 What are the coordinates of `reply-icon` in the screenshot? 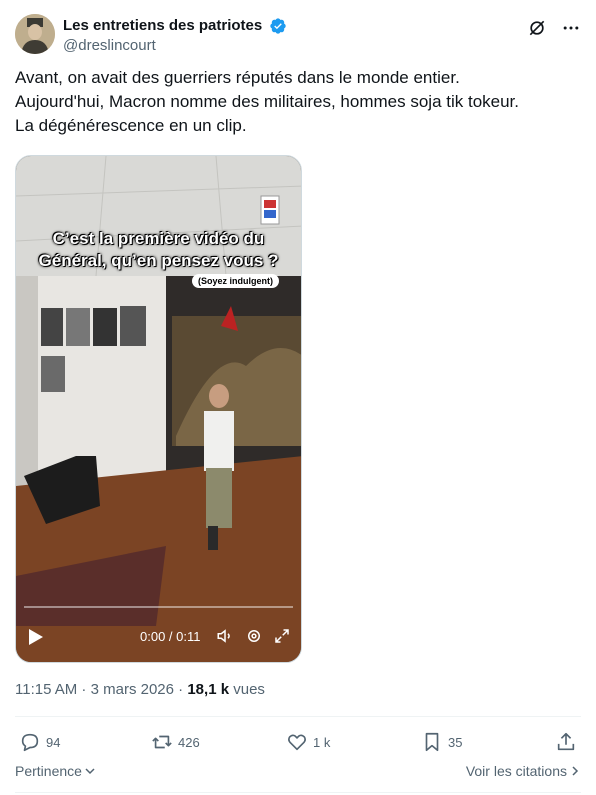 It's located at (30, 742).